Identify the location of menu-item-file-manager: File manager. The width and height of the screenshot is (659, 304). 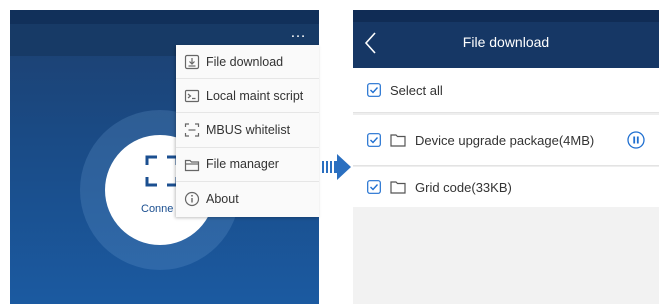
(247, 165).